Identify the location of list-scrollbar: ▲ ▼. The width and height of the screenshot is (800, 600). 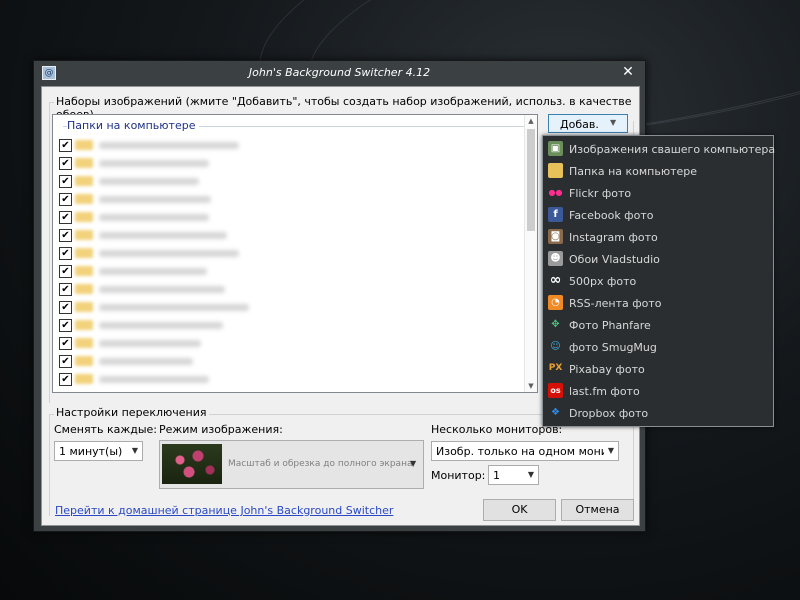
(530, 253).